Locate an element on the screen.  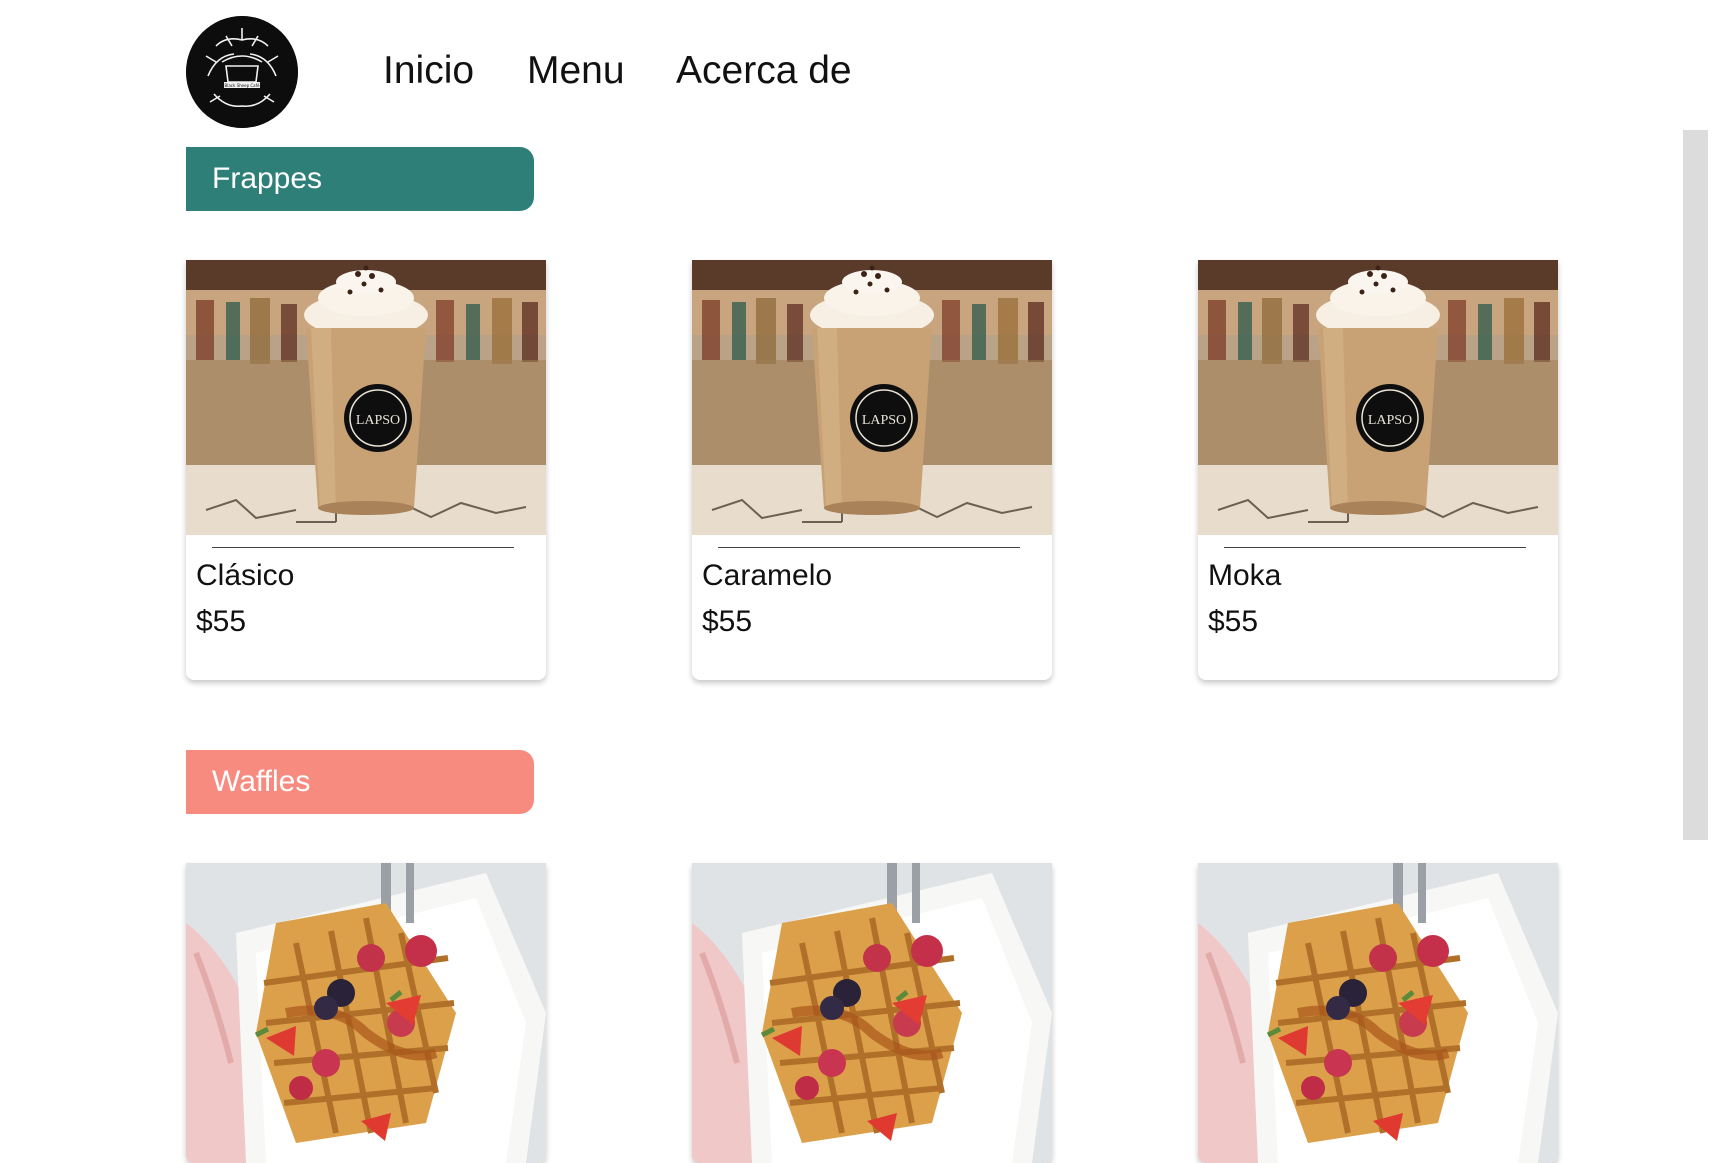
section-header-waffles: Waffles is located at coordinates (360, 782).